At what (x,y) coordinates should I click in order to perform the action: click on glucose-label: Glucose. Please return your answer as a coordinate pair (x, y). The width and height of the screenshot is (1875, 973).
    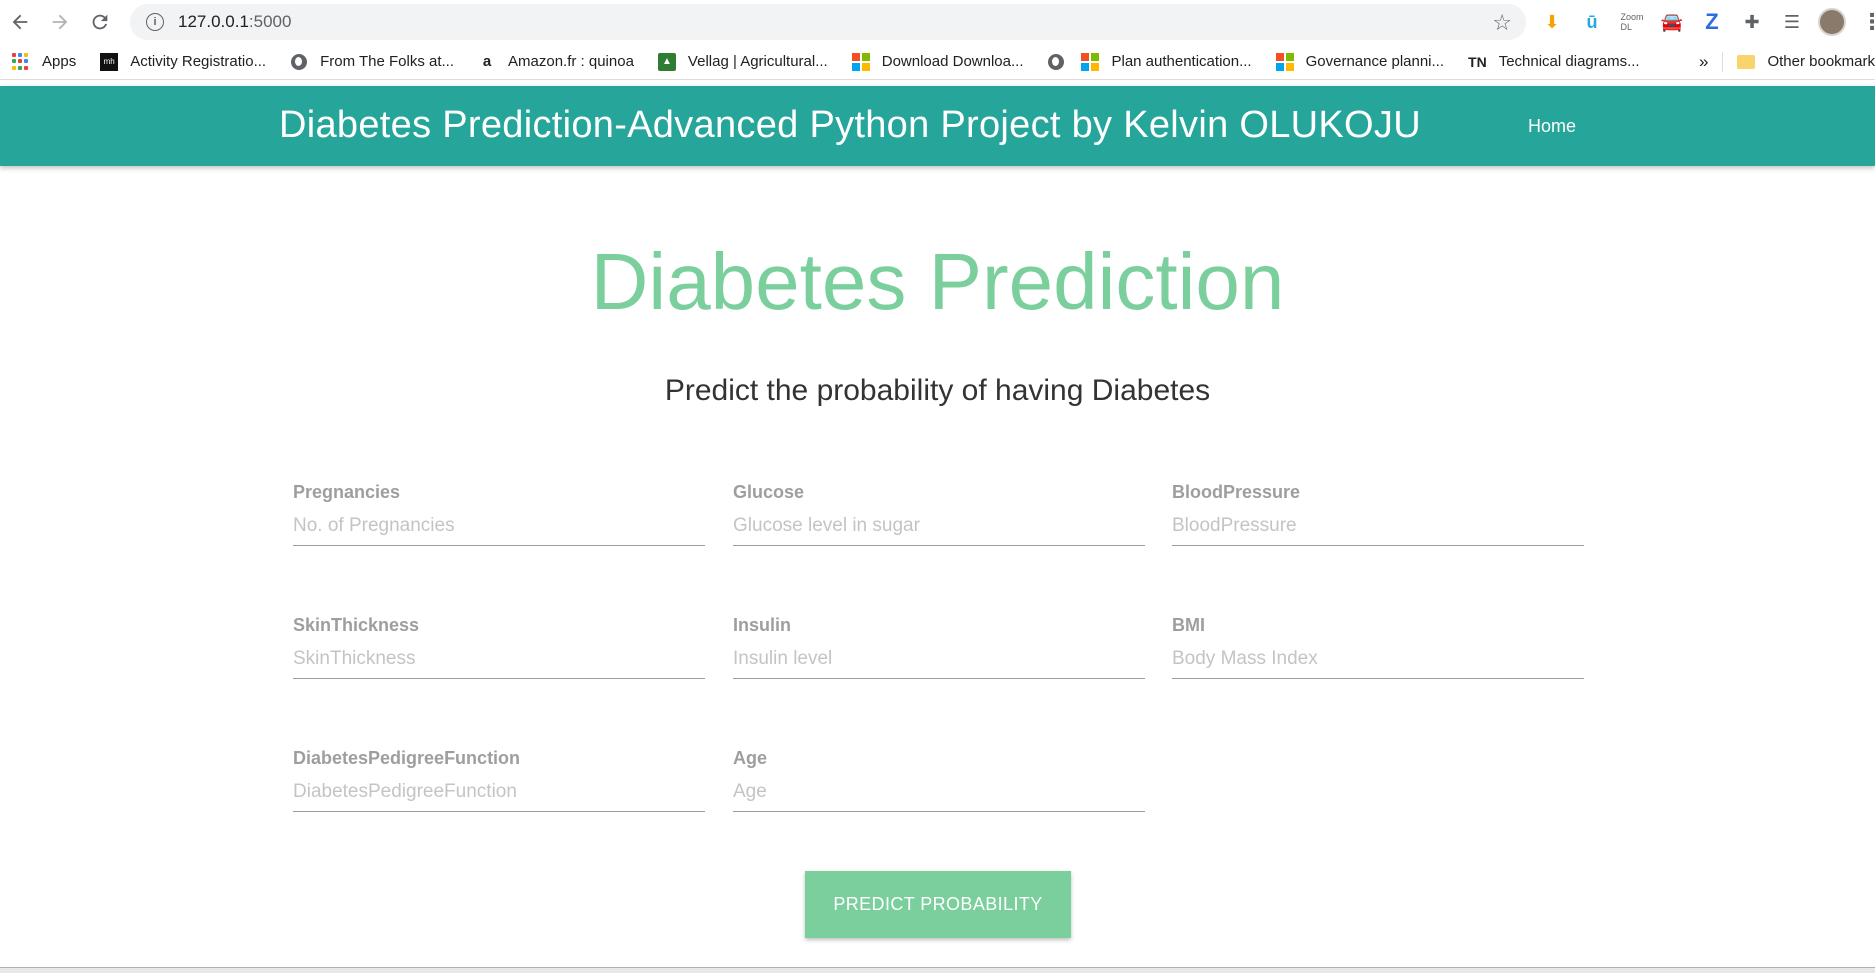
    Looking at the image, I should click on (769, 492).